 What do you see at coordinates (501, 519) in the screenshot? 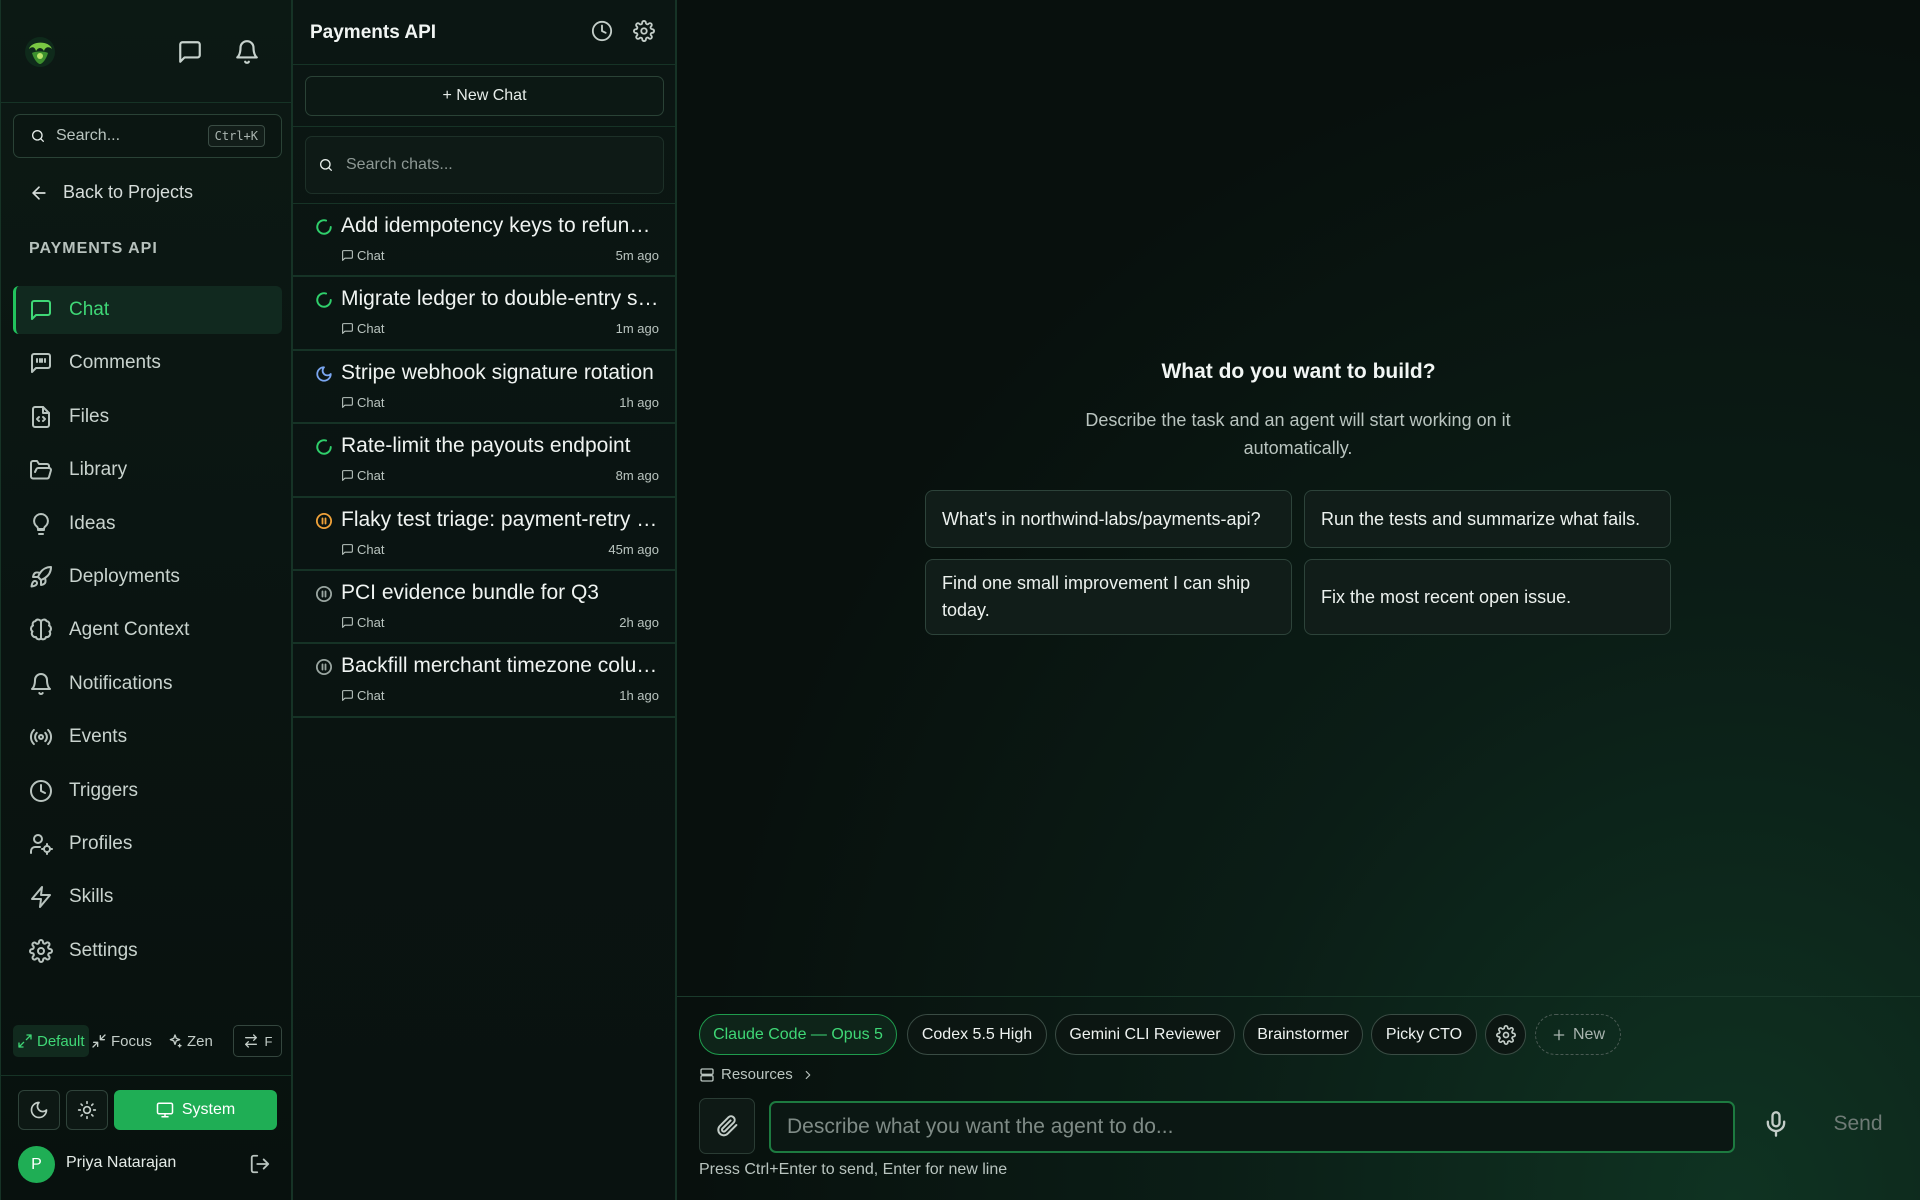
I see `chat-title: Flaky test triage: payment-retry suite` at bounding box center [501, 519].